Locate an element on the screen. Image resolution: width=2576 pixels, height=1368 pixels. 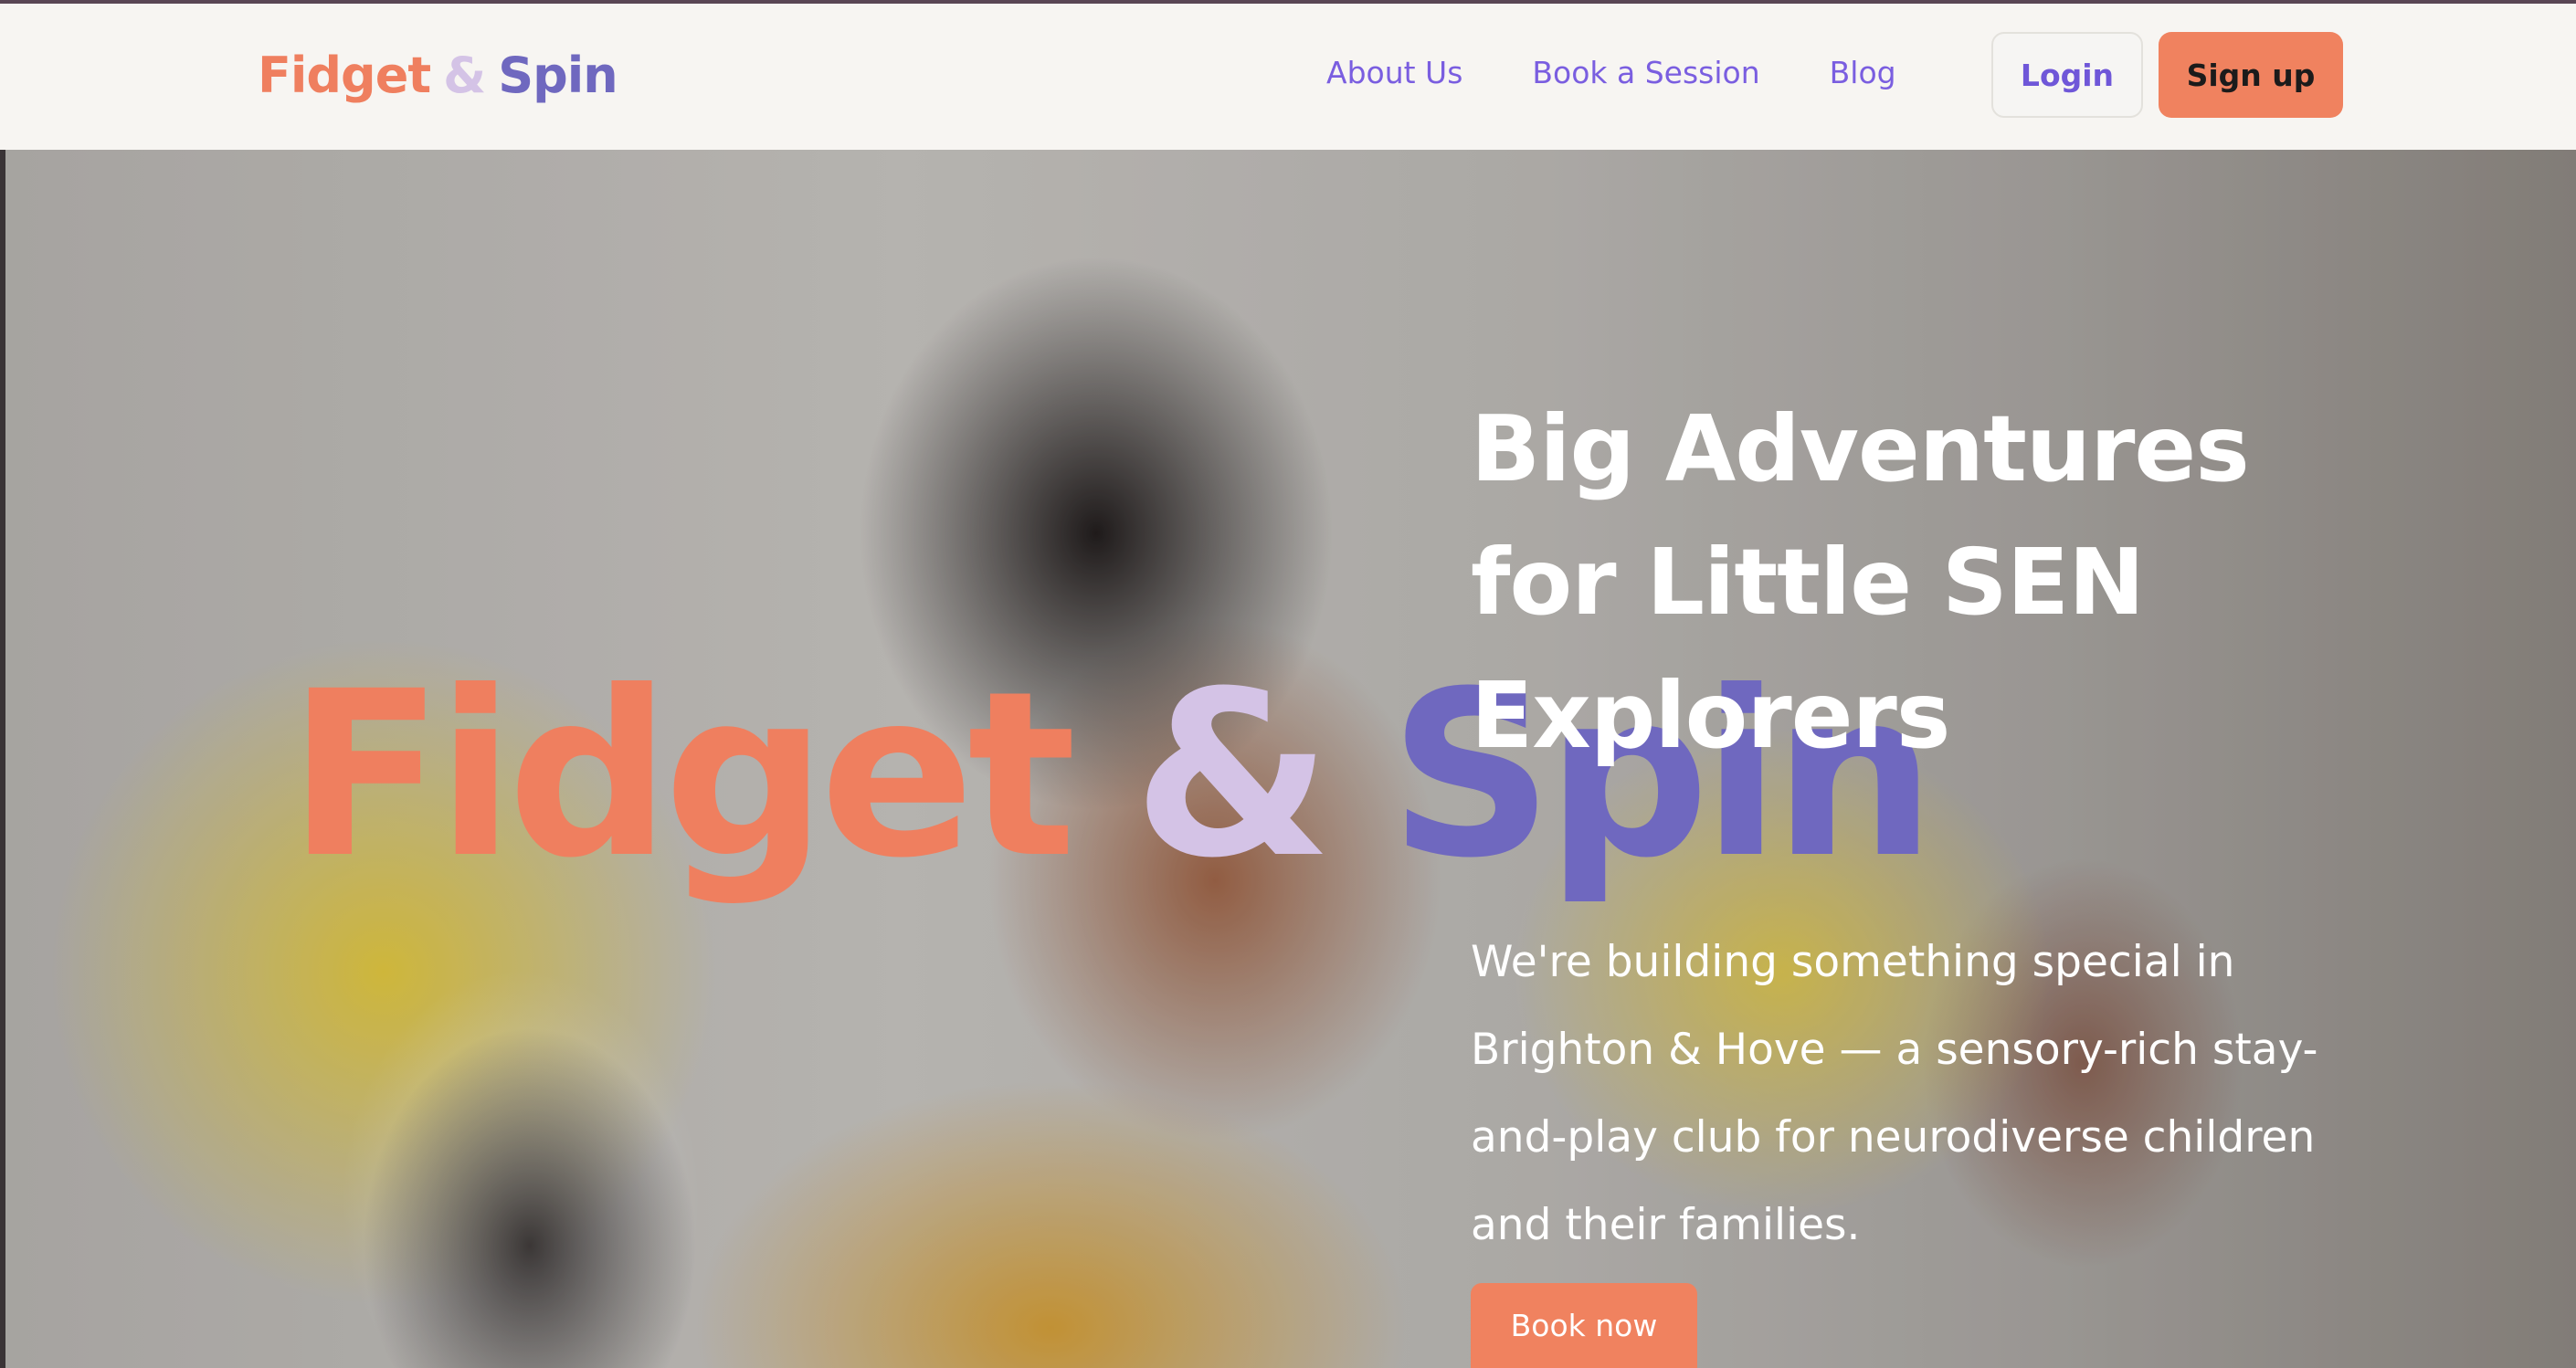
book-now-button: Book now is located at coordinates (1584, 1325).